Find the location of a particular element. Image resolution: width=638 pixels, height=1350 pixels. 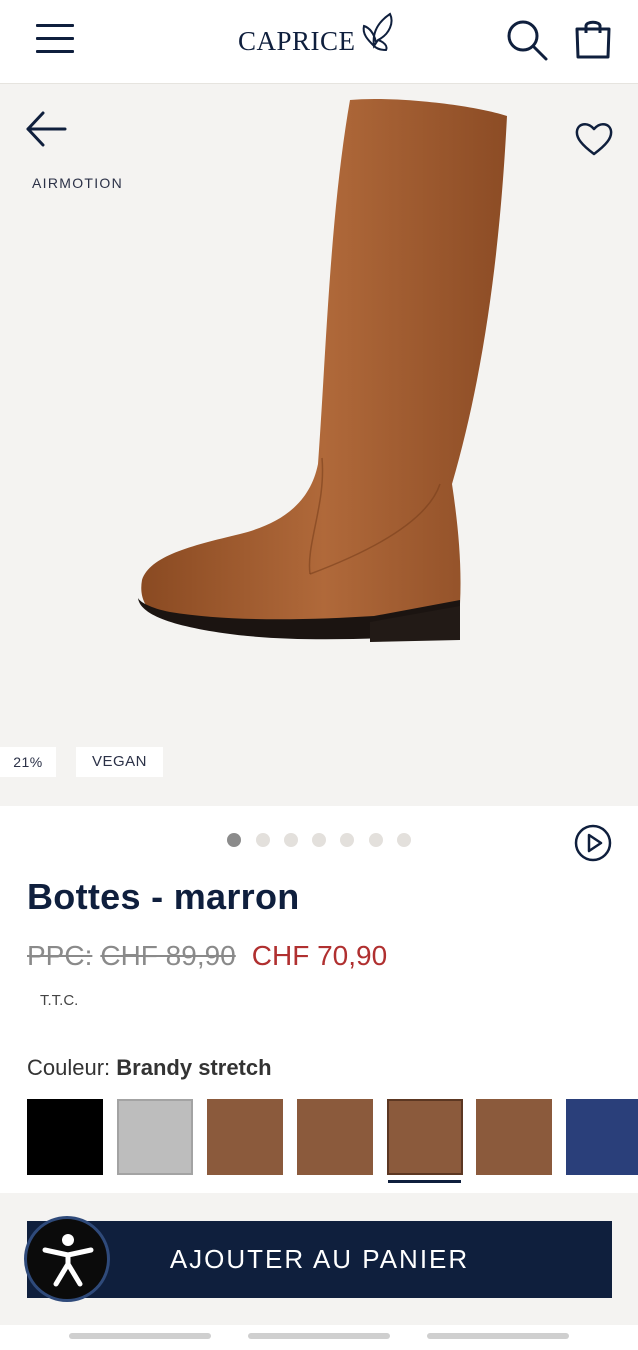

price-row: PPC: CHF 89,90 CHF 70,90 is located at coordinates (207, 956).